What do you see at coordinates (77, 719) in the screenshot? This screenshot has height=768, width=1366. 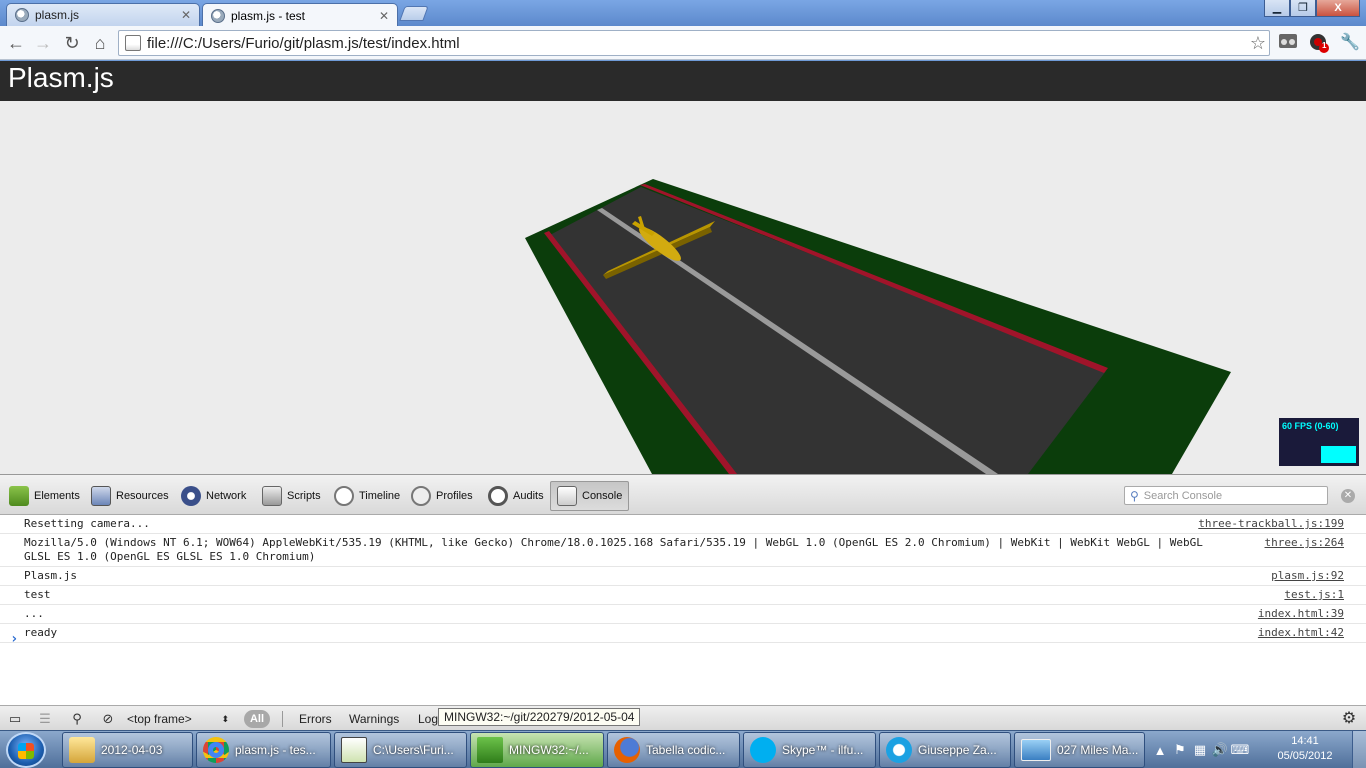 I see `search-icon: ⚲` at bounding box center [77, 719].